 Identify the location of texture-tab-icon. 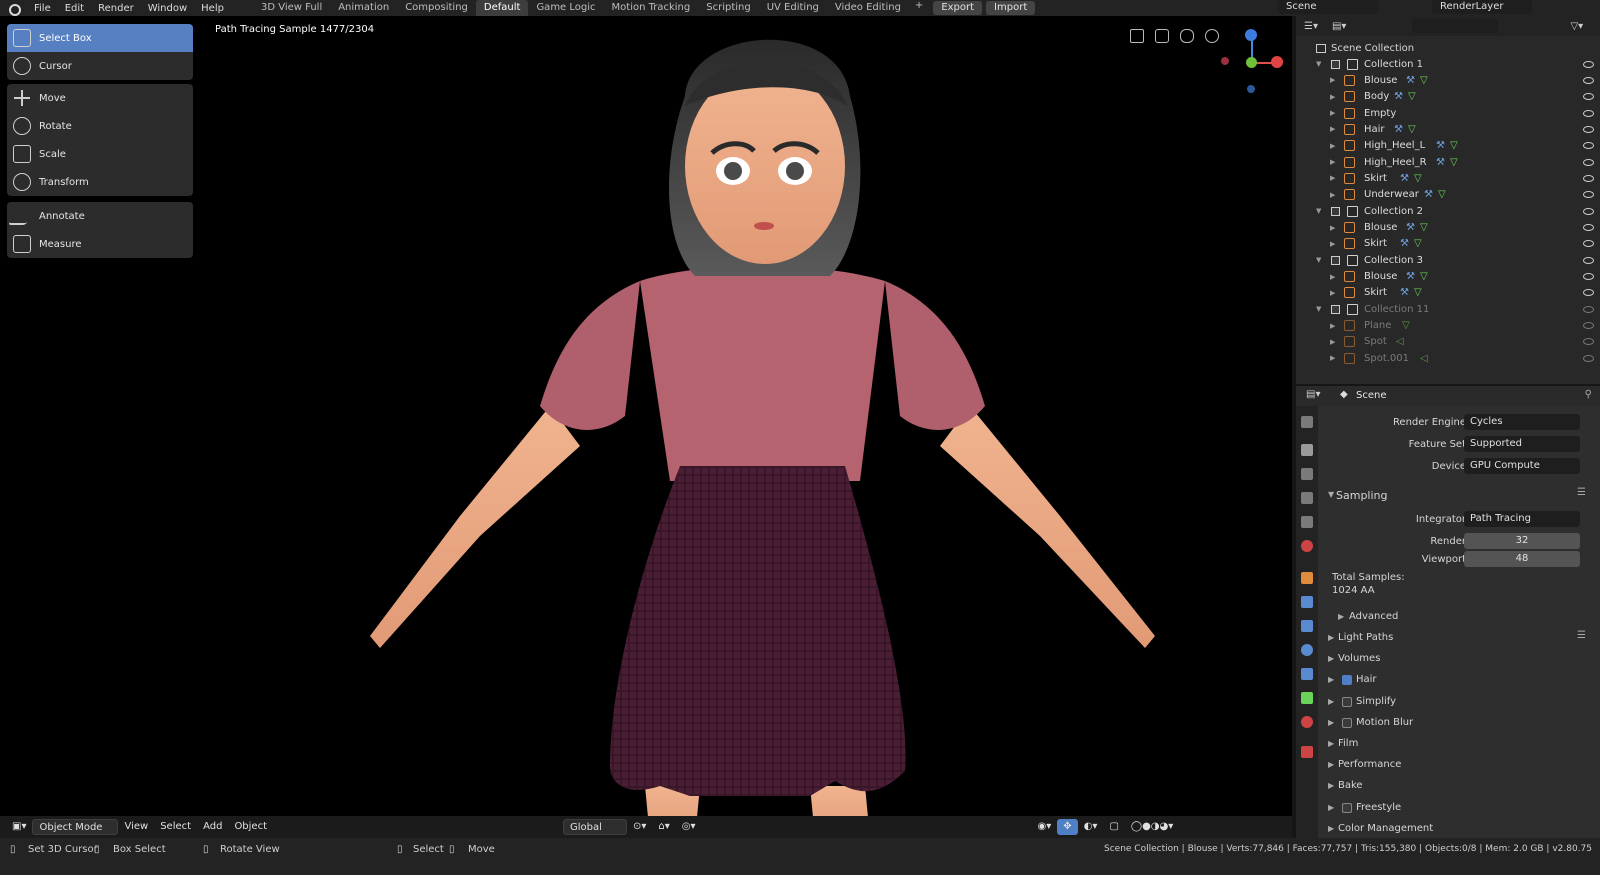
(1307, 752).